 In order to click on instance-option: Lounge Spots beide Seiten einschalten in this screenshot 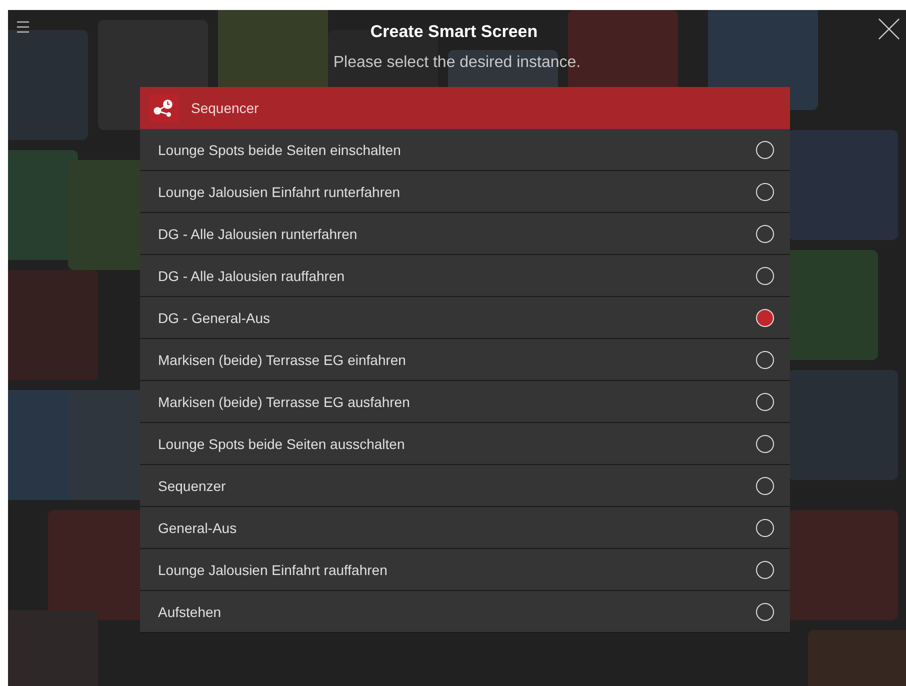, I will do `click(465, 150)`.